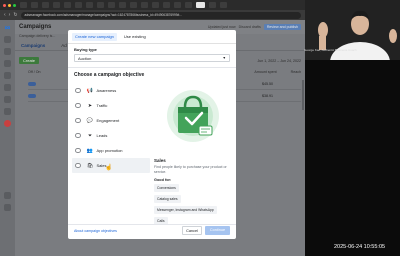 The height and width of the screenshot is (256, 400). What do you see at coordinates (224, 58) in the screenshot?
I see `chevron-down-icon: ▼` at bounding box center [224, 58].